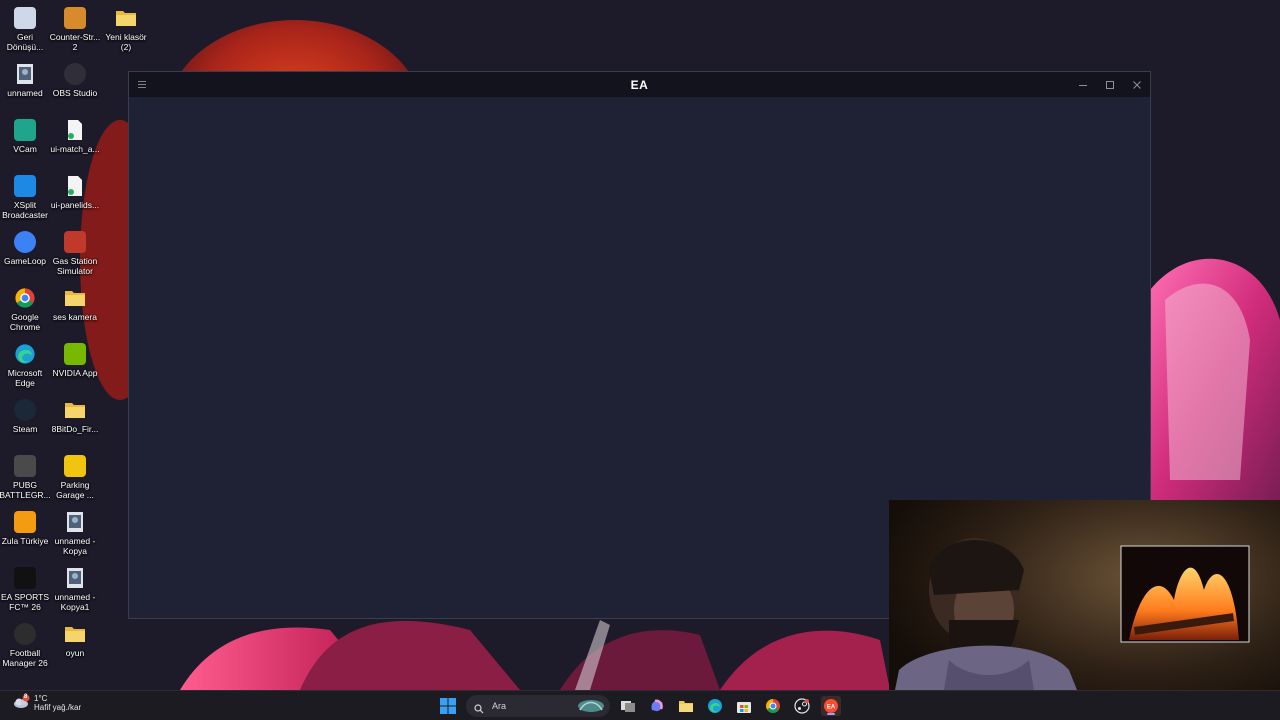 Image resolution: width=1280 pixels, height=720 pixels. I want to click on desktop-icon-label: Google Chrome, so click(25, 322).